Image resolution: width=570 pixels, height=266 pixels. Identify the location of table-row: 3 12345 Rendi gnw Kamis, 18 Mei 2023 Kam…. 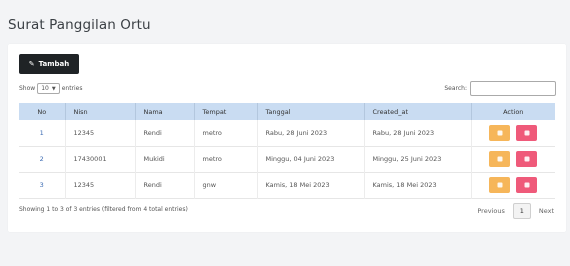
(287, 185).